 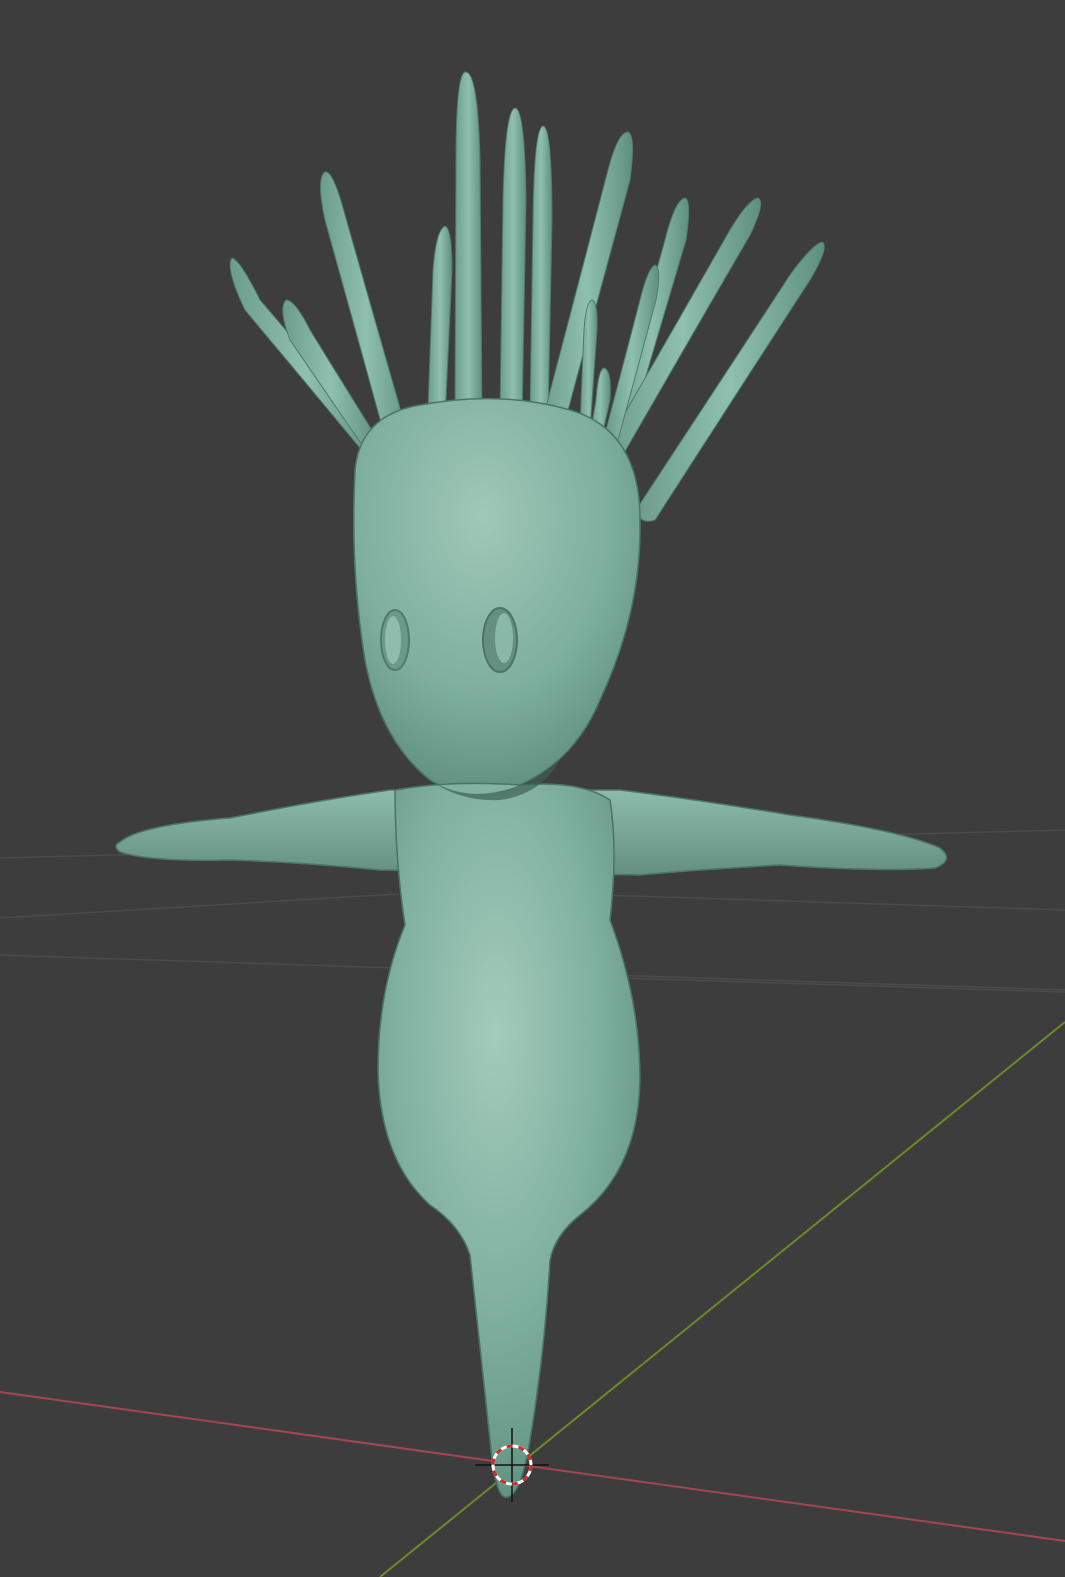 What do you see at coordinates (497, 596) in the screenshot?
I see `head` at bounding box center [497, 596].